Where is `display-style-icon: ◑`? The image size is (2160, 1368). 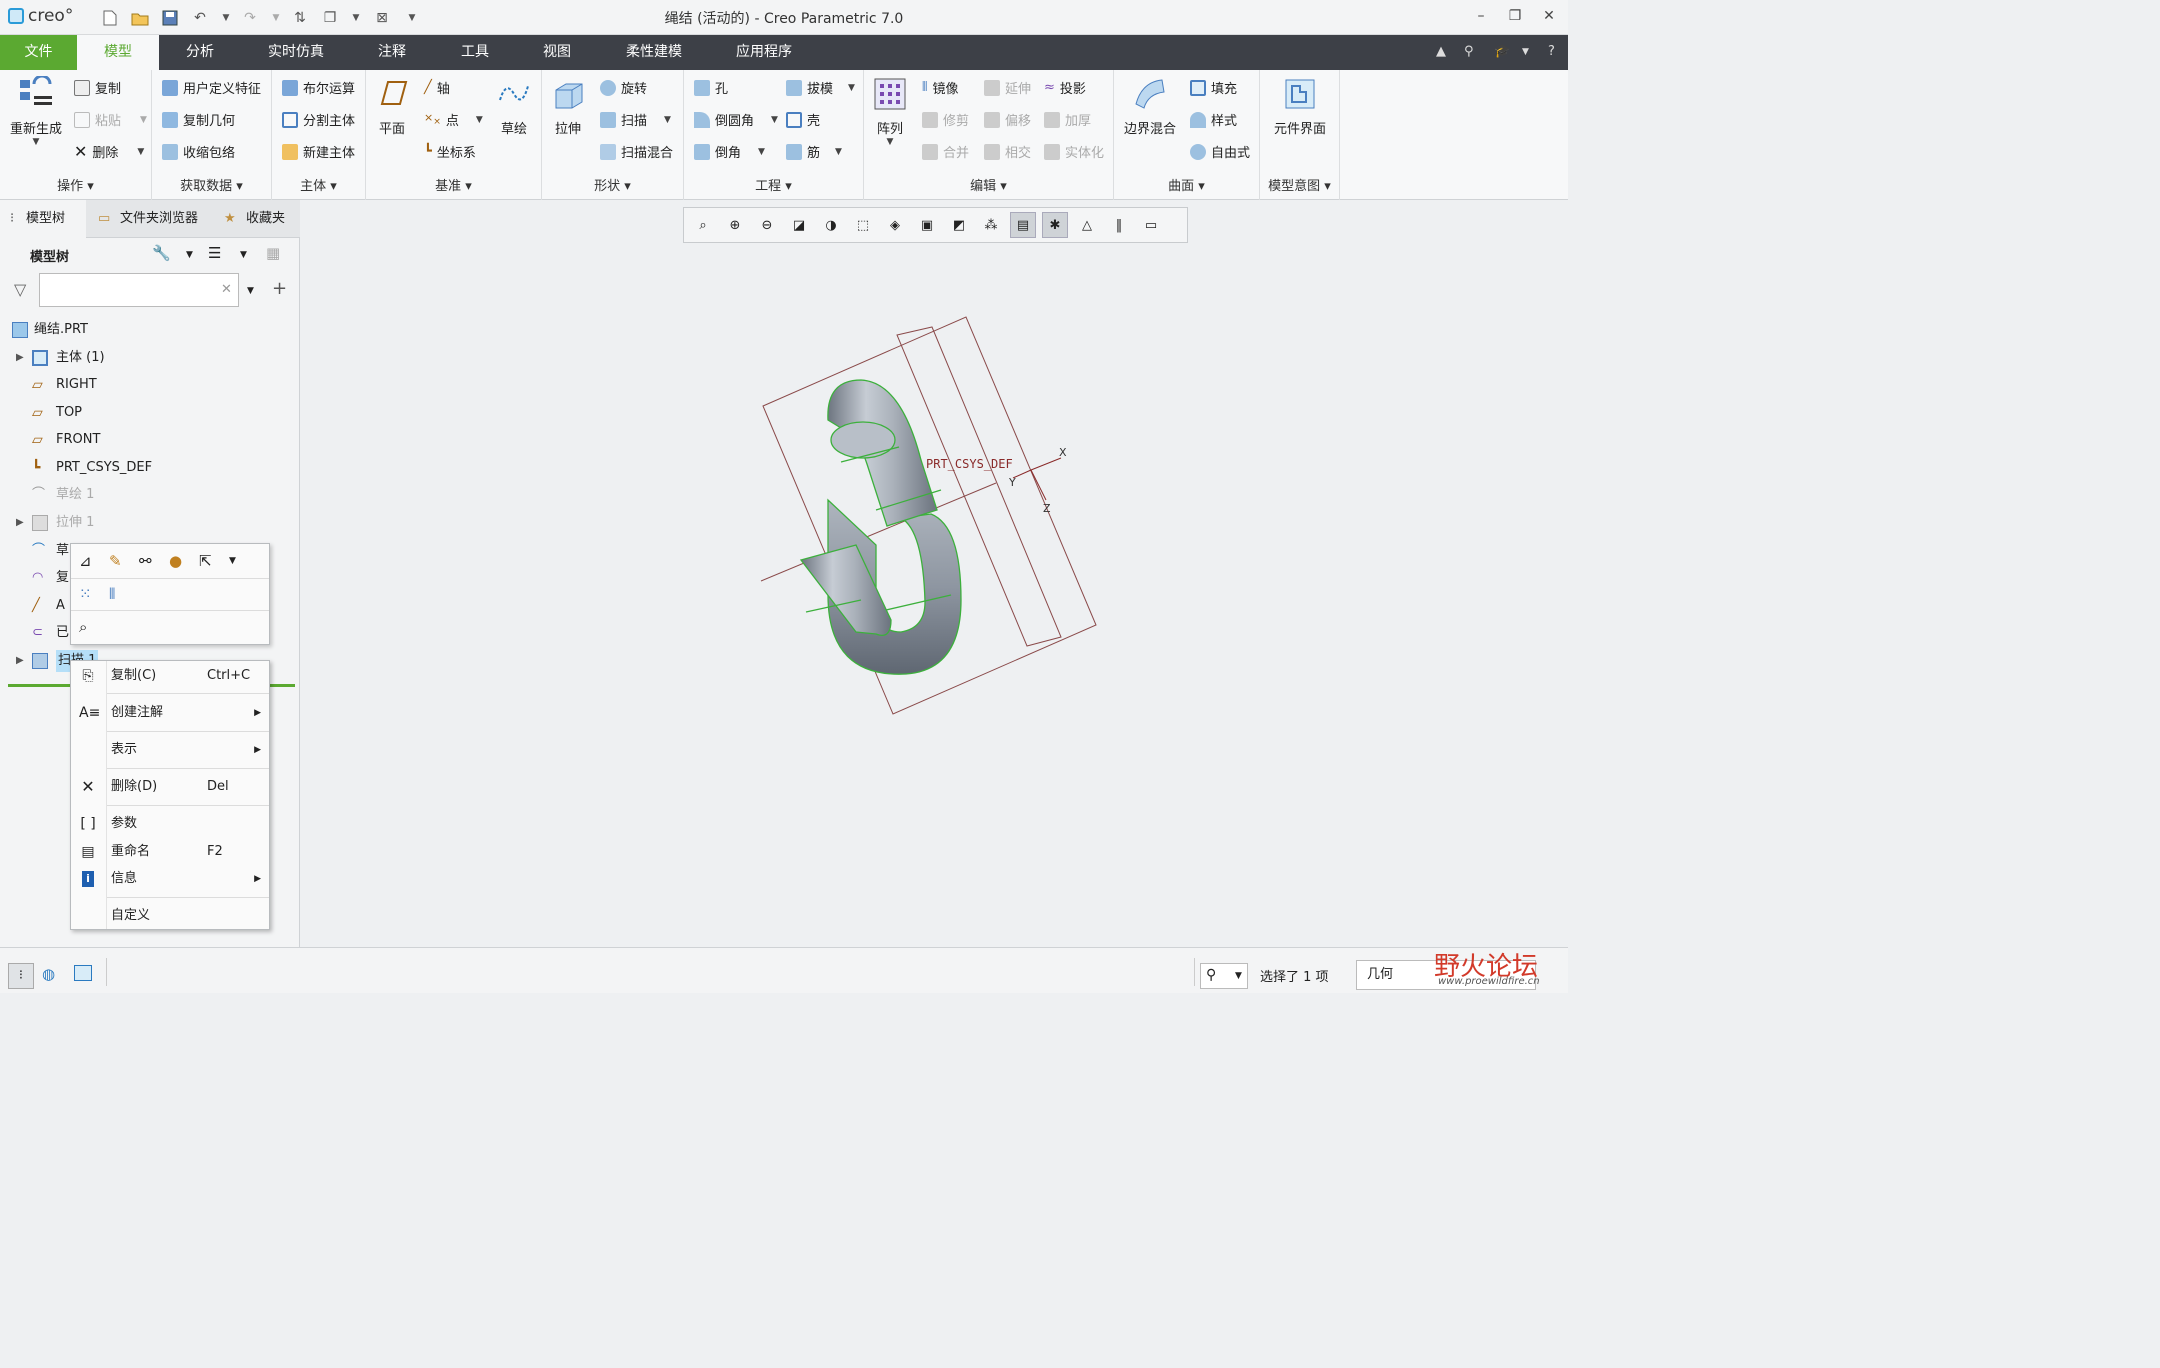 display-style-icon: ◑ is located at coordinates (831, 225).